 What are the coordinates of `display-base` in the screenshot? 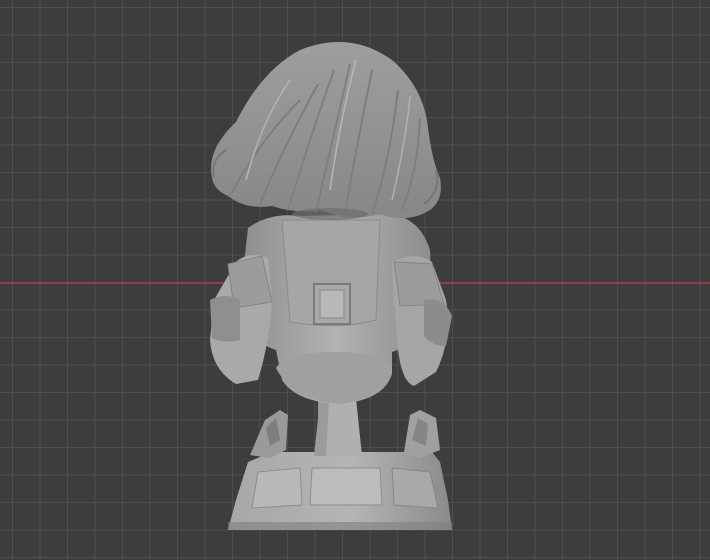 It's located at (340, 491).